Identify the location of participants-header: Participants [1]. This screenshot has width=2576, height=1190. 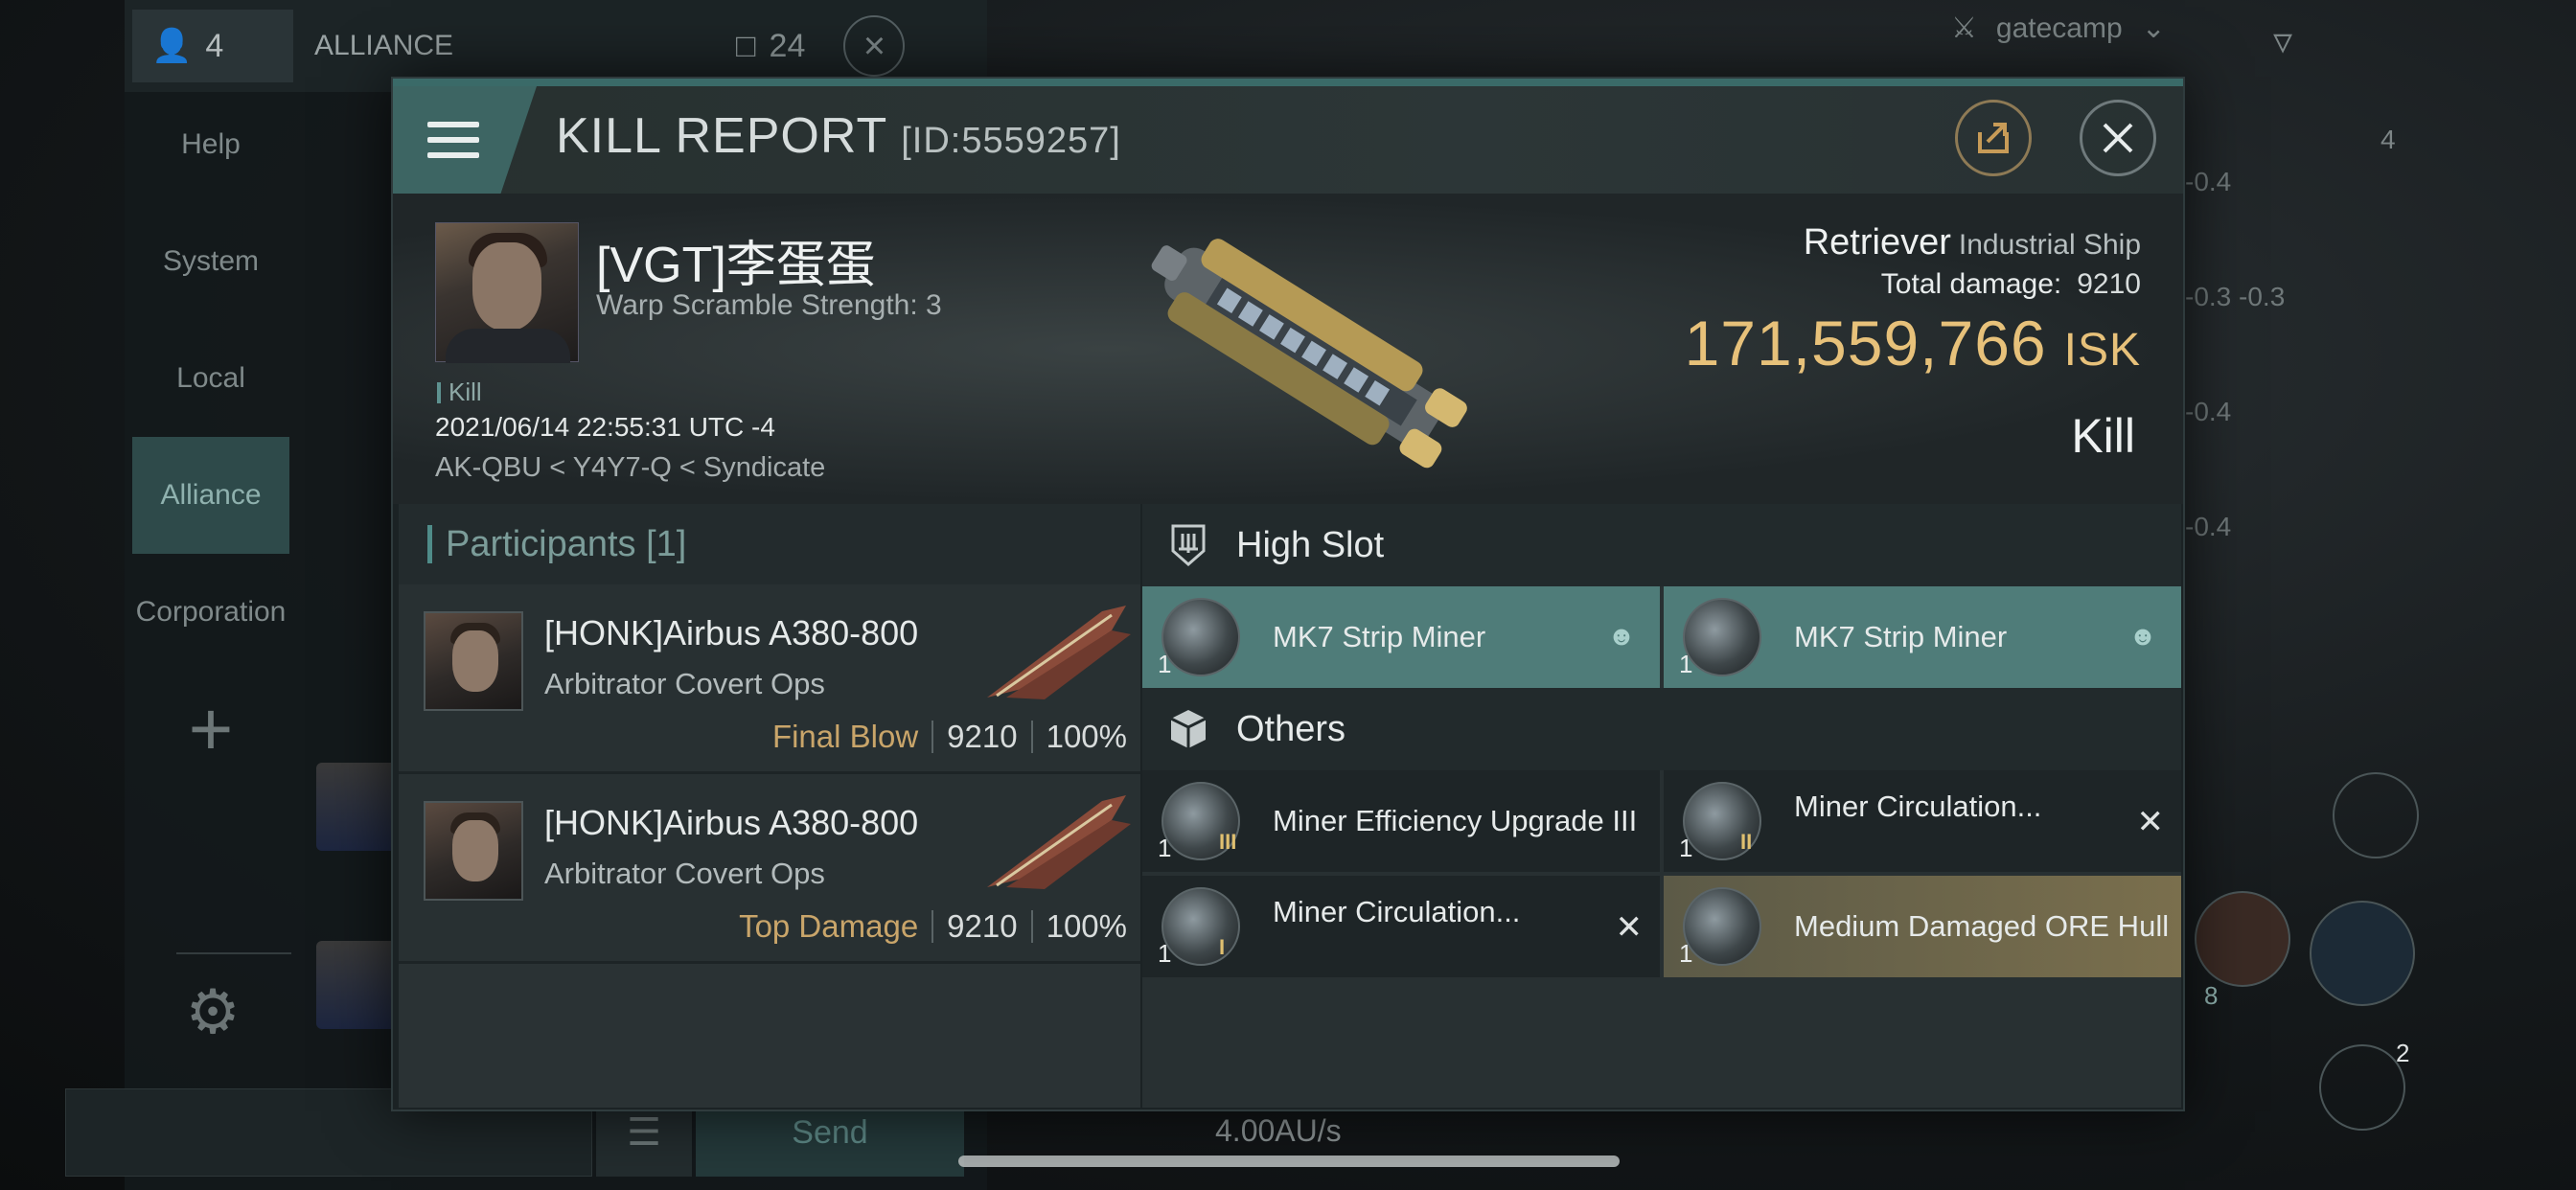
(769, 544).